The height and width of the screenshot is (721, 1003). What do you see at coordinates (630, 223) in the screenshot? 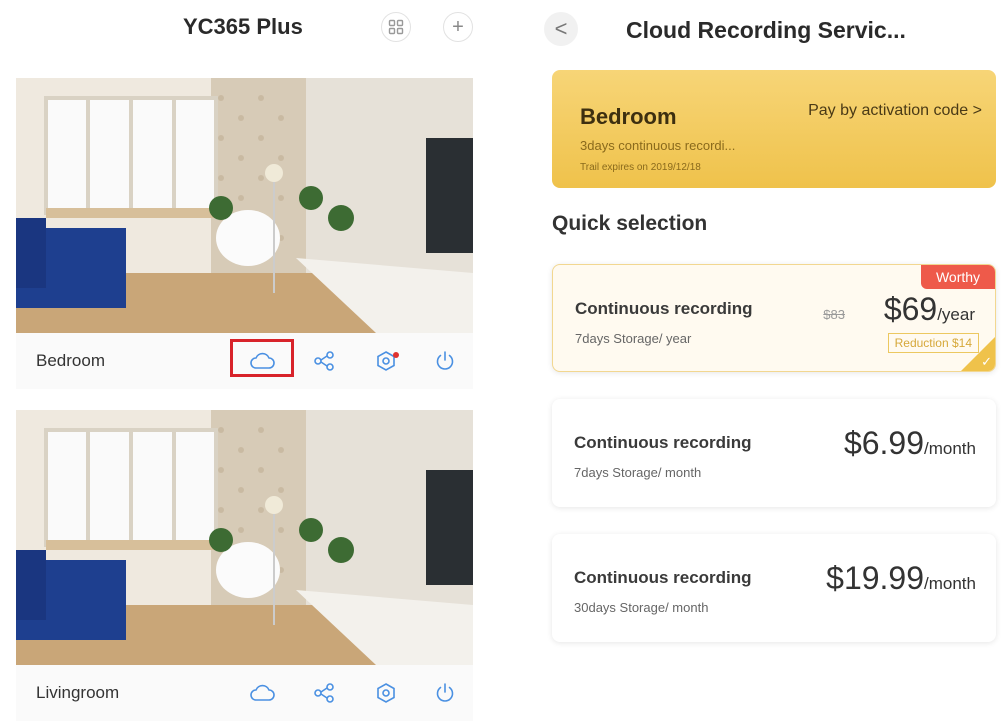
I see `section-title: Quick selection` at bounding box center [630, 223].